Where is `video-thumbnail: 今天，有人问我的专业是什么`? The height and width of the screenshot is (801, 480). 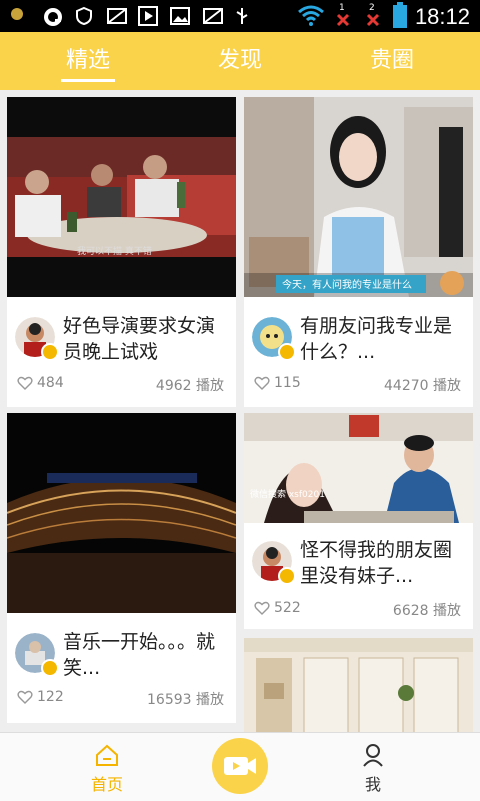 video-thumbnail: 今天，有人问我的专业是什么 is located at coordinates (358, 197).